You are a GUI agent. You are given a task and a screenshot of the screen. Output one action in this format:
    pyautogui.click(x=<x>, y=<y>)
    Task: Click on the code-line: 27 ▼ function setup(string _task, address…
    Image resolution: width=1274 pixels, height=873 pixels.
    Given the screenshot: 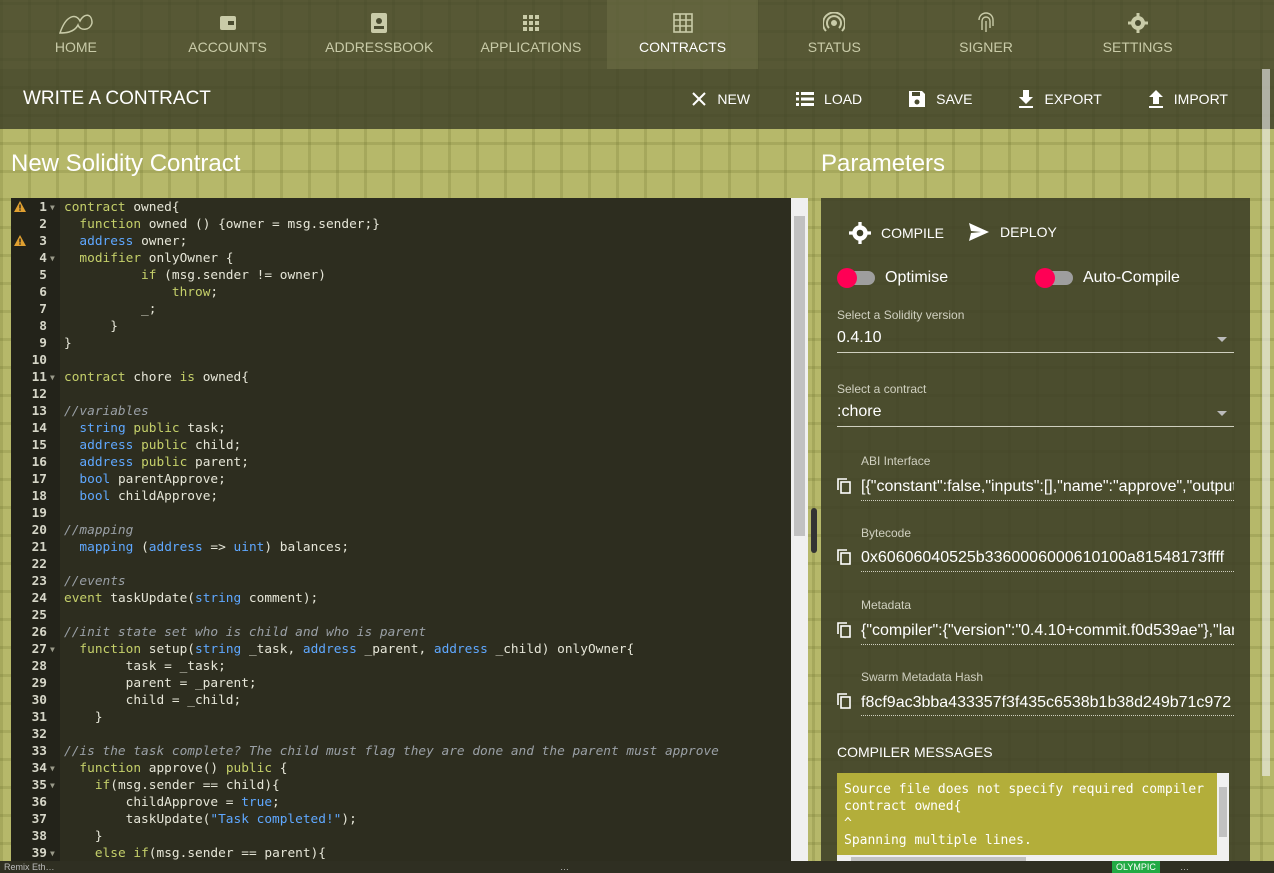 What is the action you would take?
    pyautogui.click(x=401, y=649)
    